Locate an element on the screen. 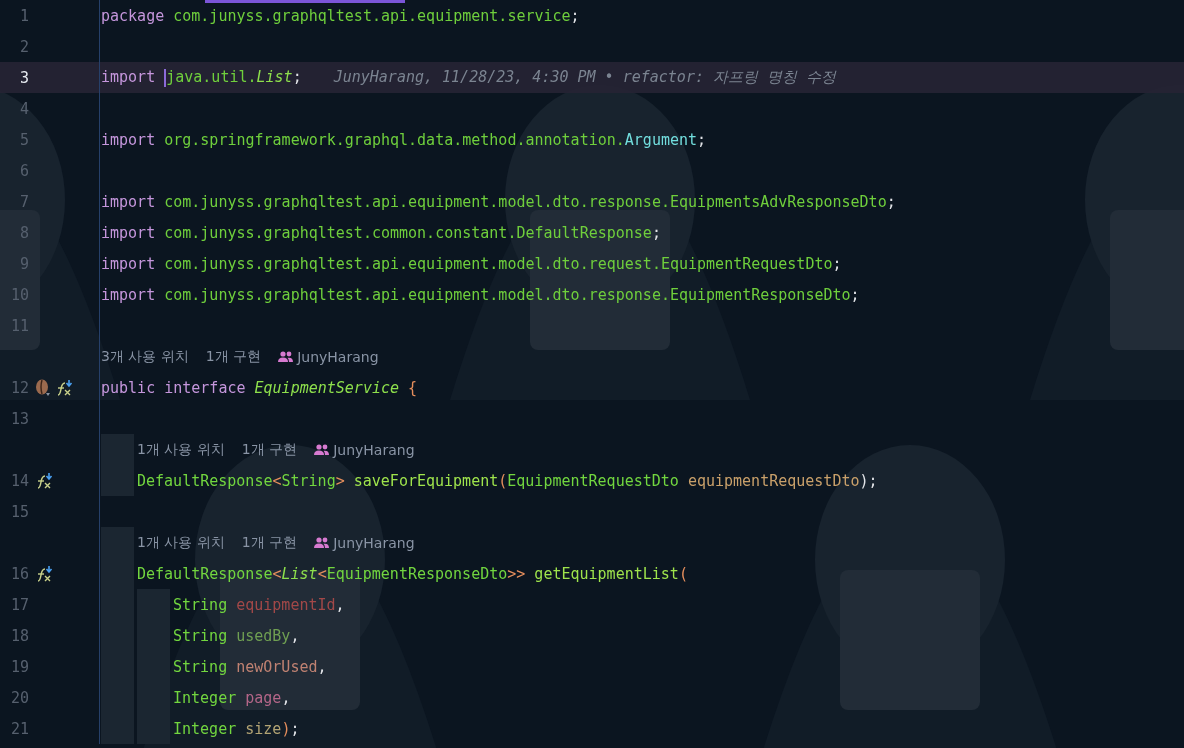  line-number: 13 is located at coordinates (19, 418).